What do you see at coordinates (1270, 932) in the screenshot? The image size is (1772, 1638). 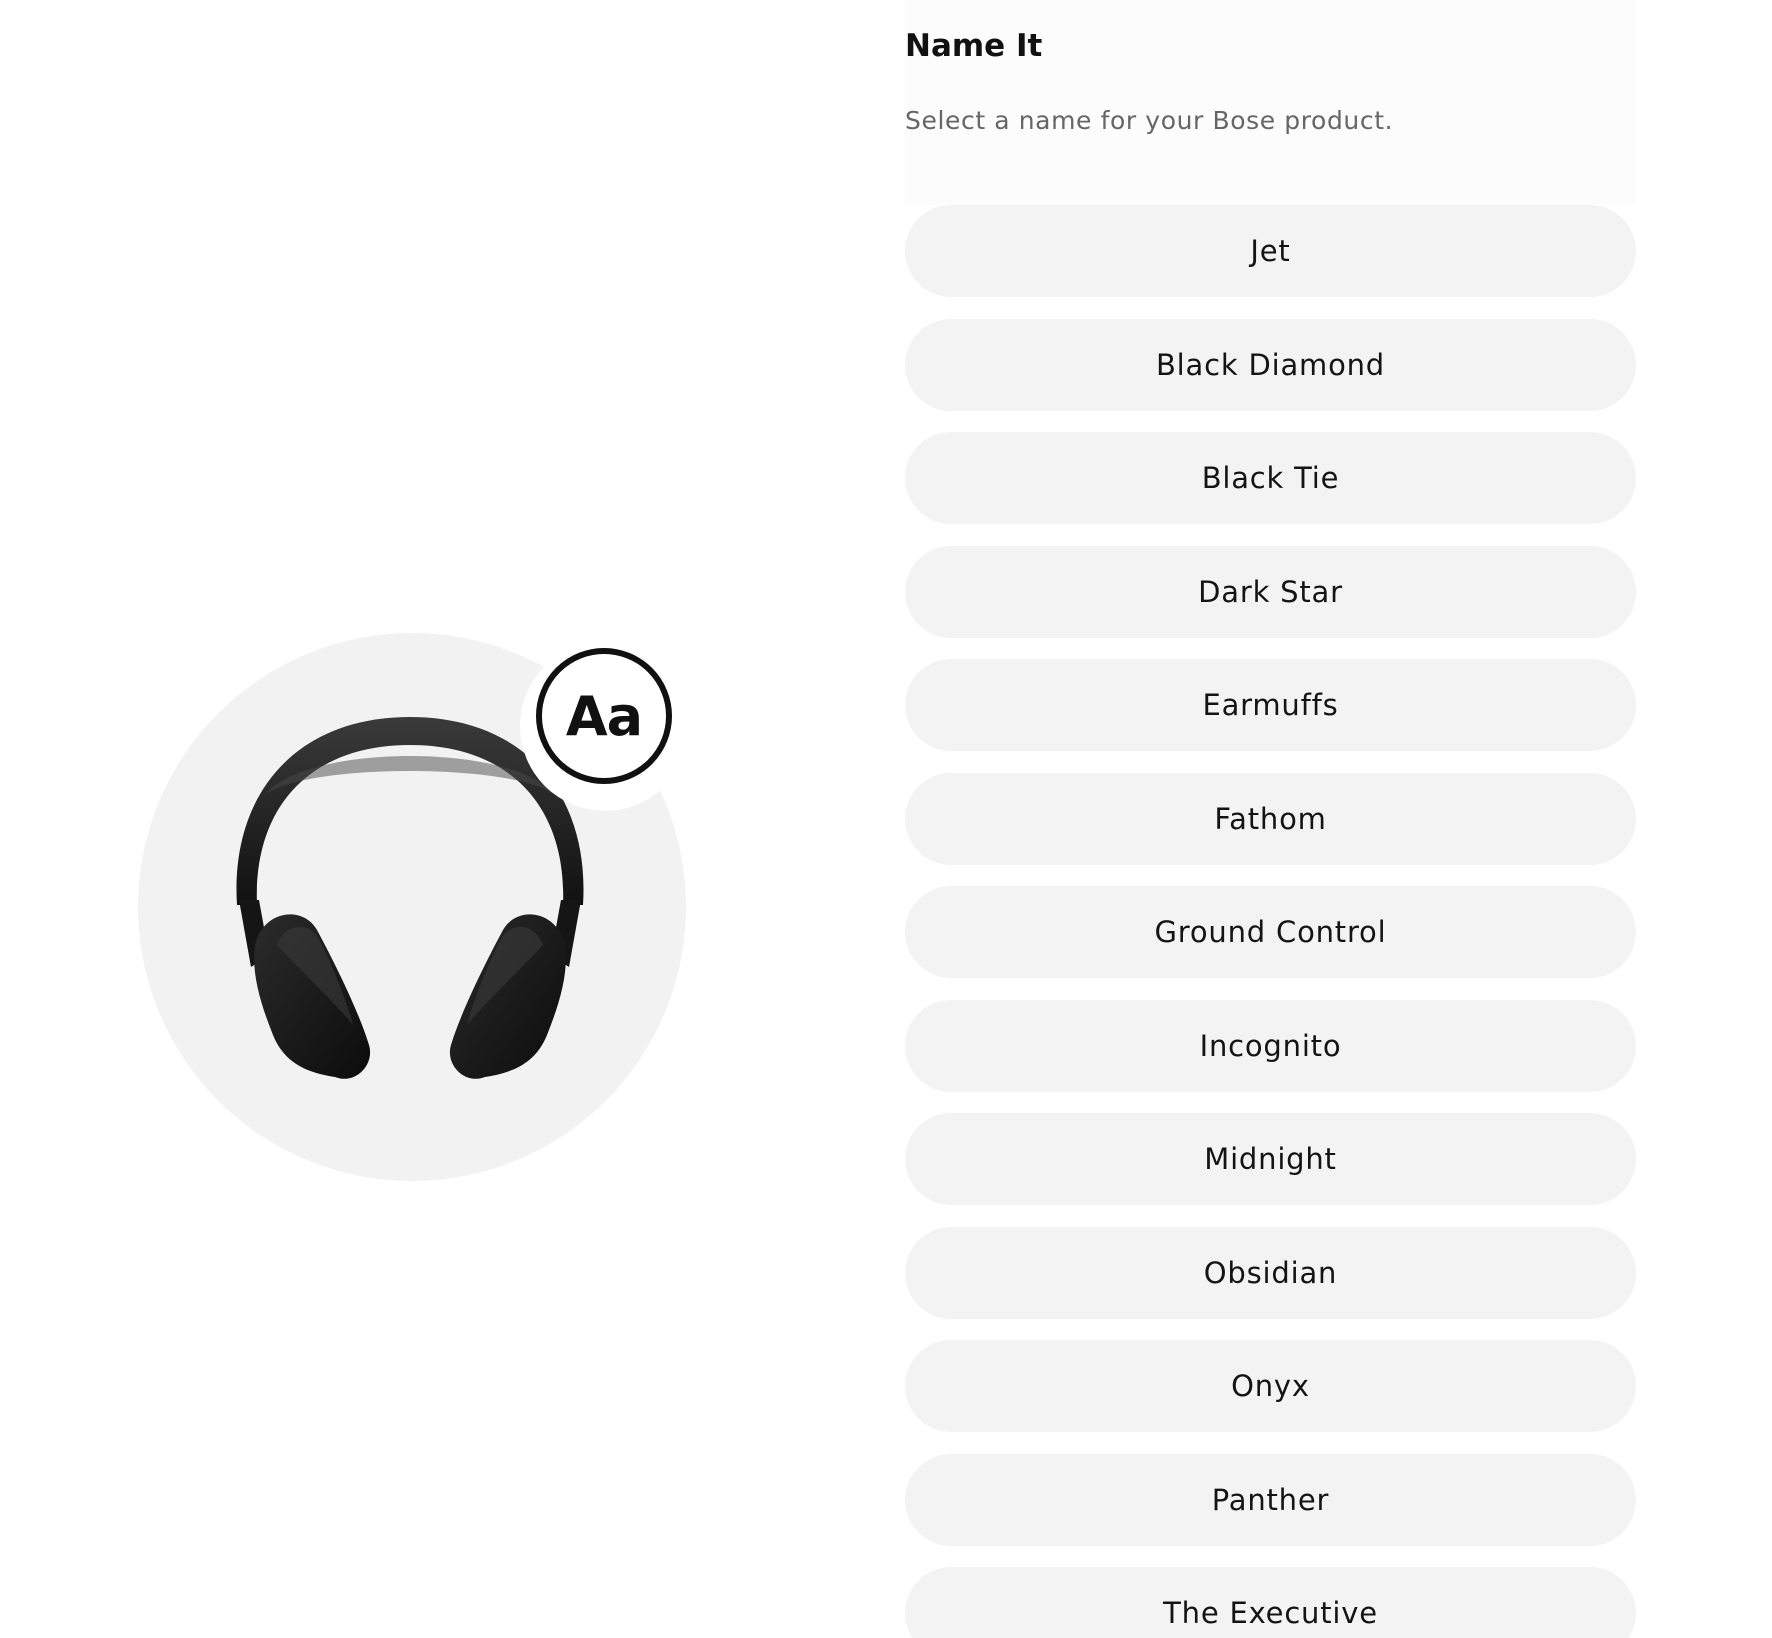 I see `name-option-ground-control: Ground Control` at bounding box center [1270, 932].